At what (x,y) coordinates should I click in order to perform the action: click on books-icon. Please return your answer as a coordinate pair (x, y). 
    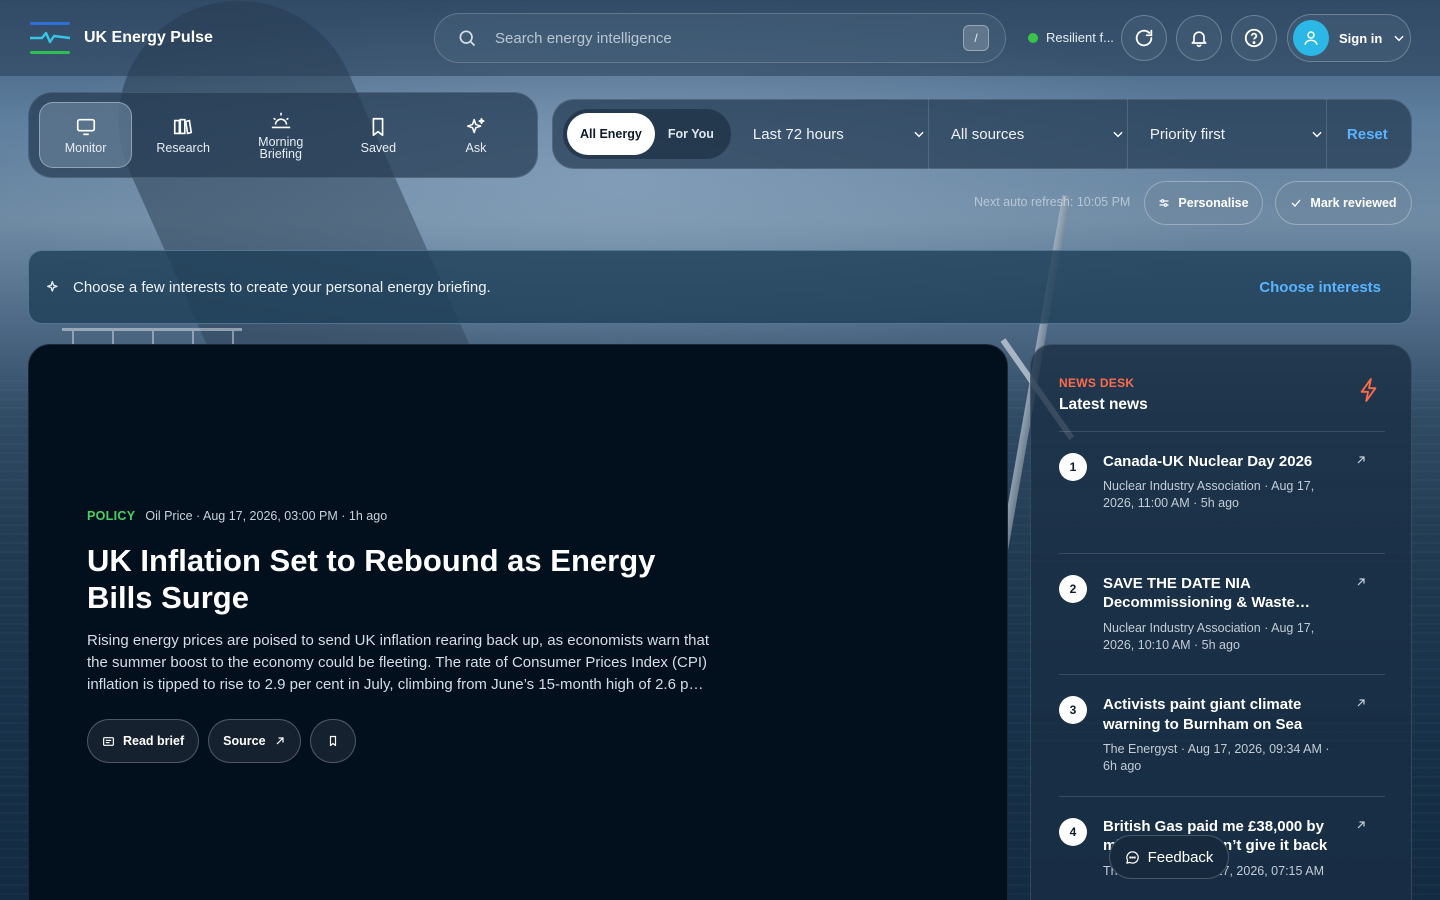
    Looking at the image, I should click on (183, 127).